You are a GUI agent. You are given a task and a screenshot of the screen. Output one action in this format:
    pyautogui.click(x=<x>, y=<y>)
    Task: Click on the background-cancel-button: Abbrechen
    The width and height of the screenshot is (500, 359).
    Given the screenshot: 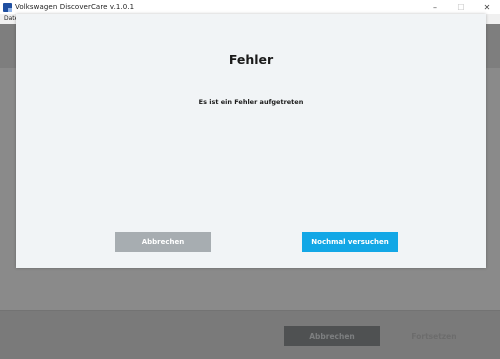 What is the action you would take?
    pyautogui.click(x=332, y=336)
    